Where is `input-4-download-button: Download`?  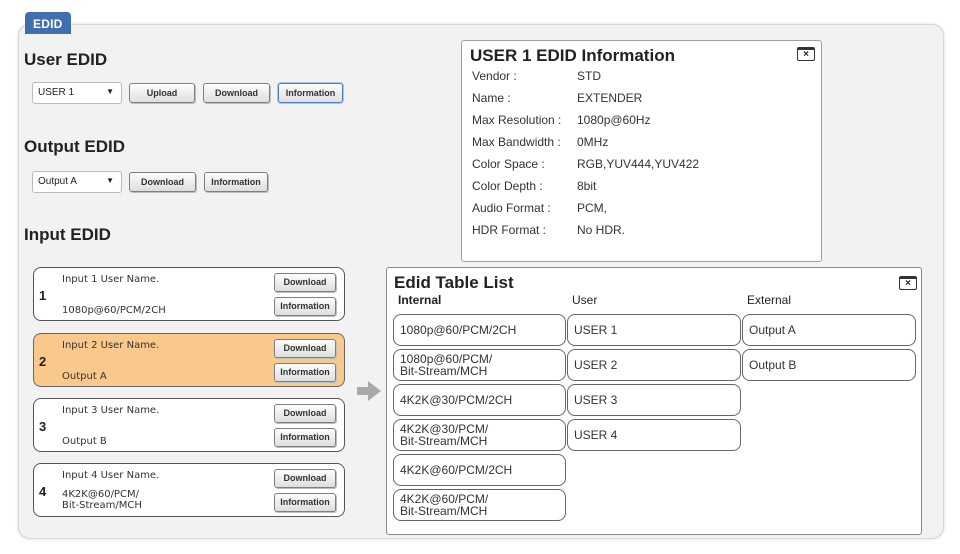
input-4-download-button: Download is located at coordinates (305, 478).